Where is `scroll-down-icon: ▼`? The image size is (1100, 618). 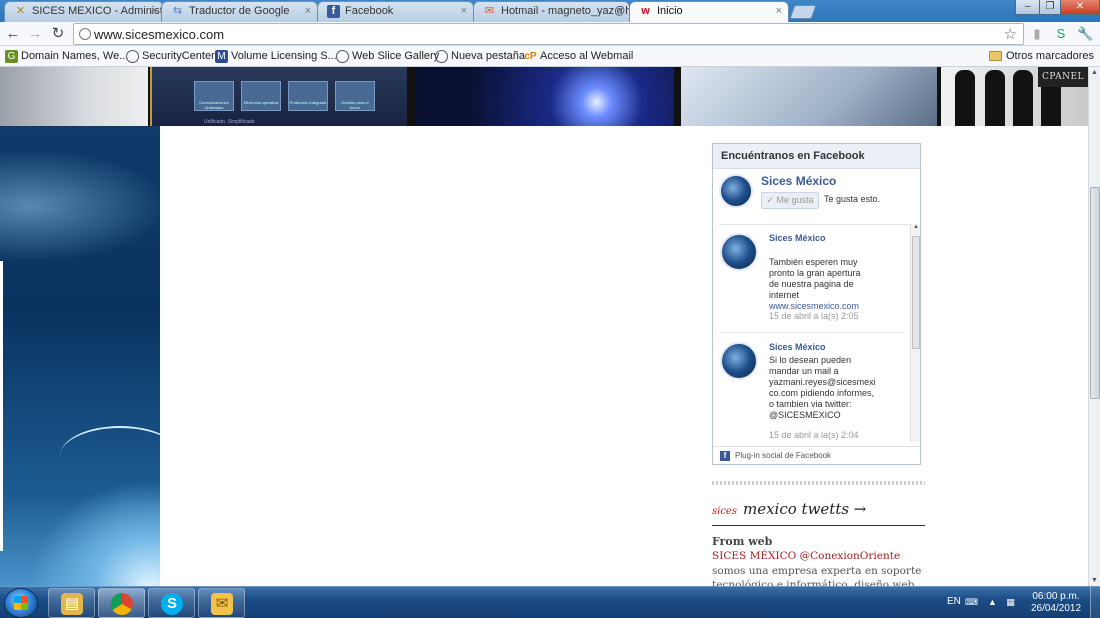
scroll-down-icon: ▼ is located at coordinates (1094, 580).